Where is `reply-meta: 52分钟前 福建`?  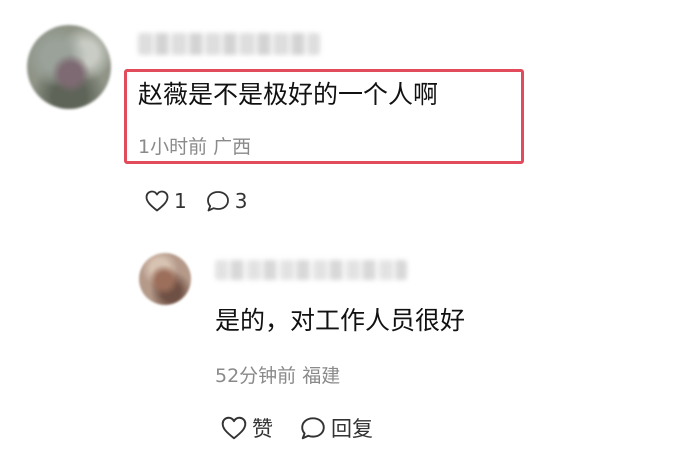
reply-meta: 52分钟前 福建 is located at coordinates (277, 376).